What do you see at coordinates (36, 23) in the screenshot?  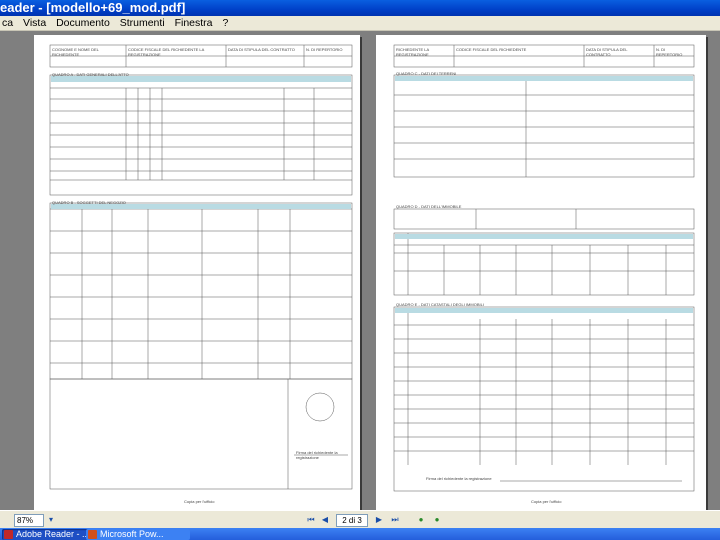 I see `menu-item-view: Vista` at bounding box center [36, 23].